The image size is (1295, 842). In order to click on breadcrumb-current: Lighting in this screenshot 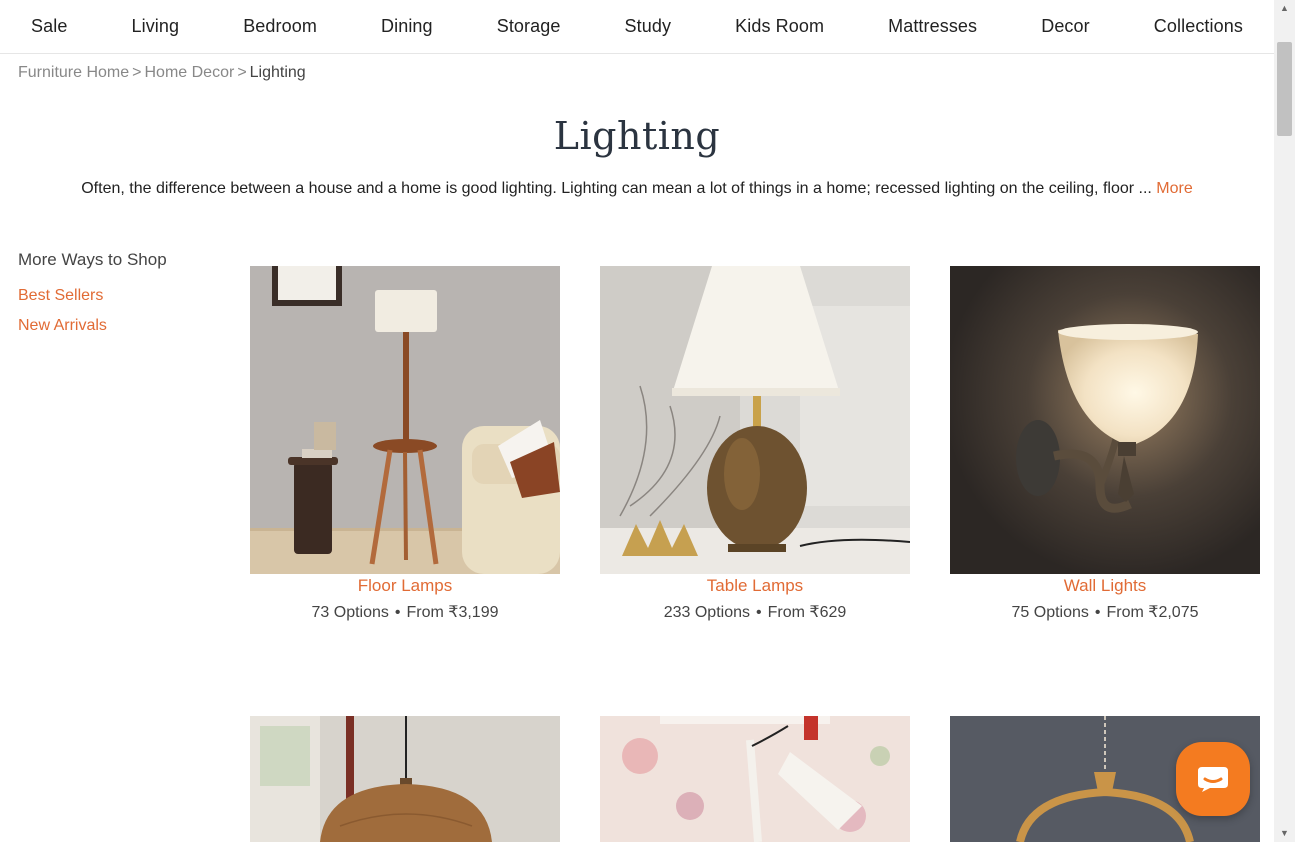, I will do `click(277, 72)`.